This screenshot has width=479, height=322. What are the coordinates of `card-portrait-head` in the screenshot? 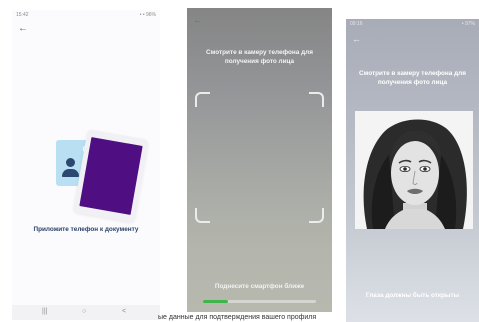 It's located at (70, 162).